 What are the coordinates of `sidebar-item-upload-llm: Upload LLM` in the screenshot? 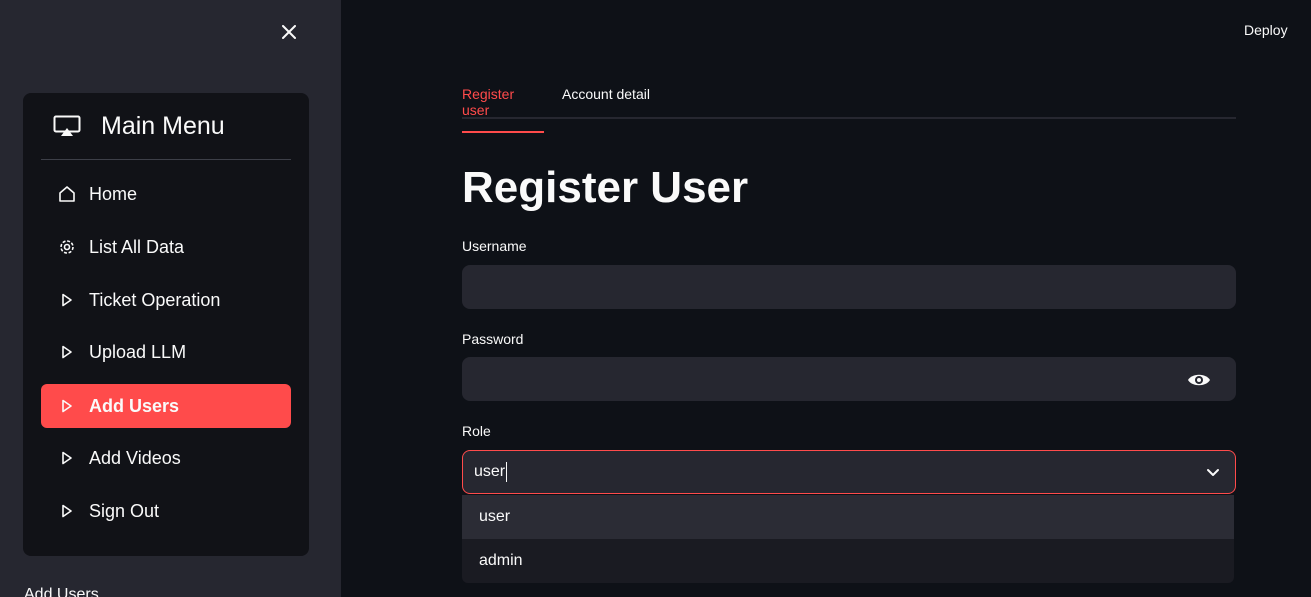 It's located at (166, 352).